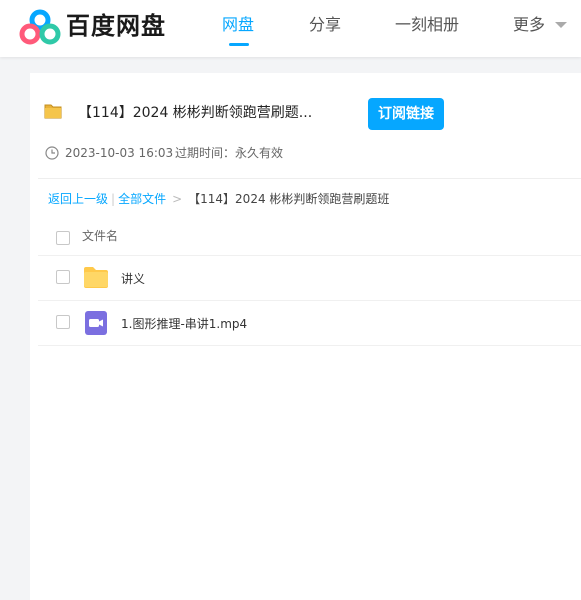  Describe the element at coordinates (309, 278) in the screenshot. I see `file-row: 讲义` at that location.